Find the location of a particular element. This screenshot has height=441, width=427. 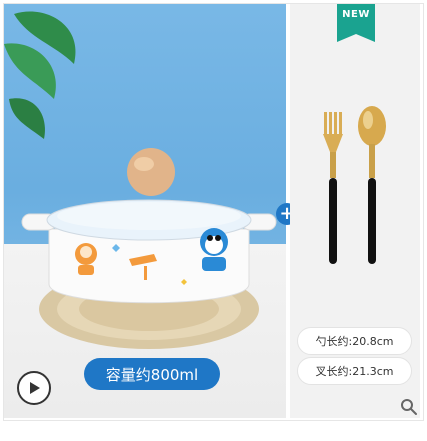

fork-and-spoon-image is located at coordinates (355, 189).